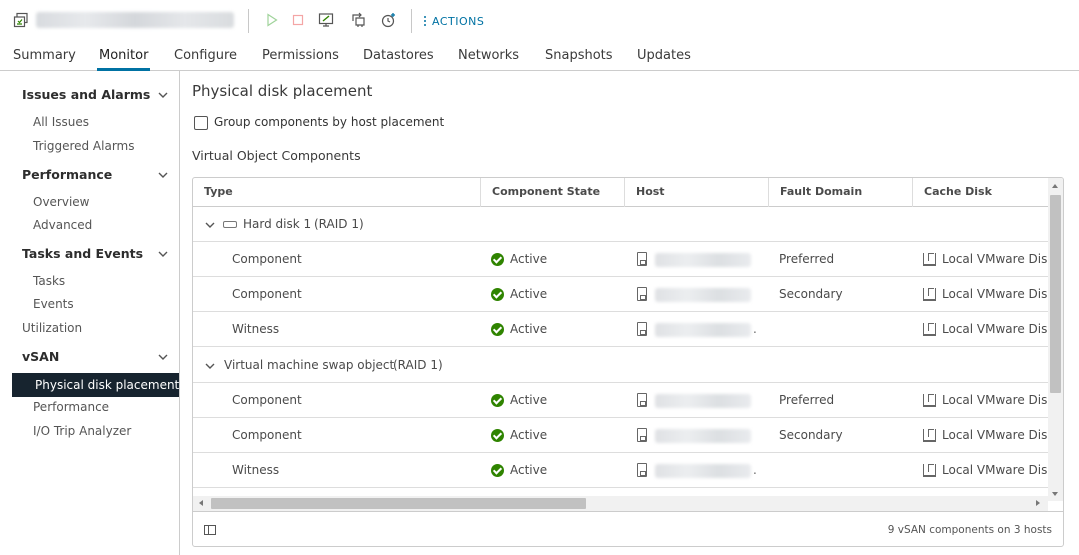 The width and height of the screenshot is (1079, 555). Describe the element at coordinates (272, 20) in the screenshot. I see `power-on-icon` at that location.